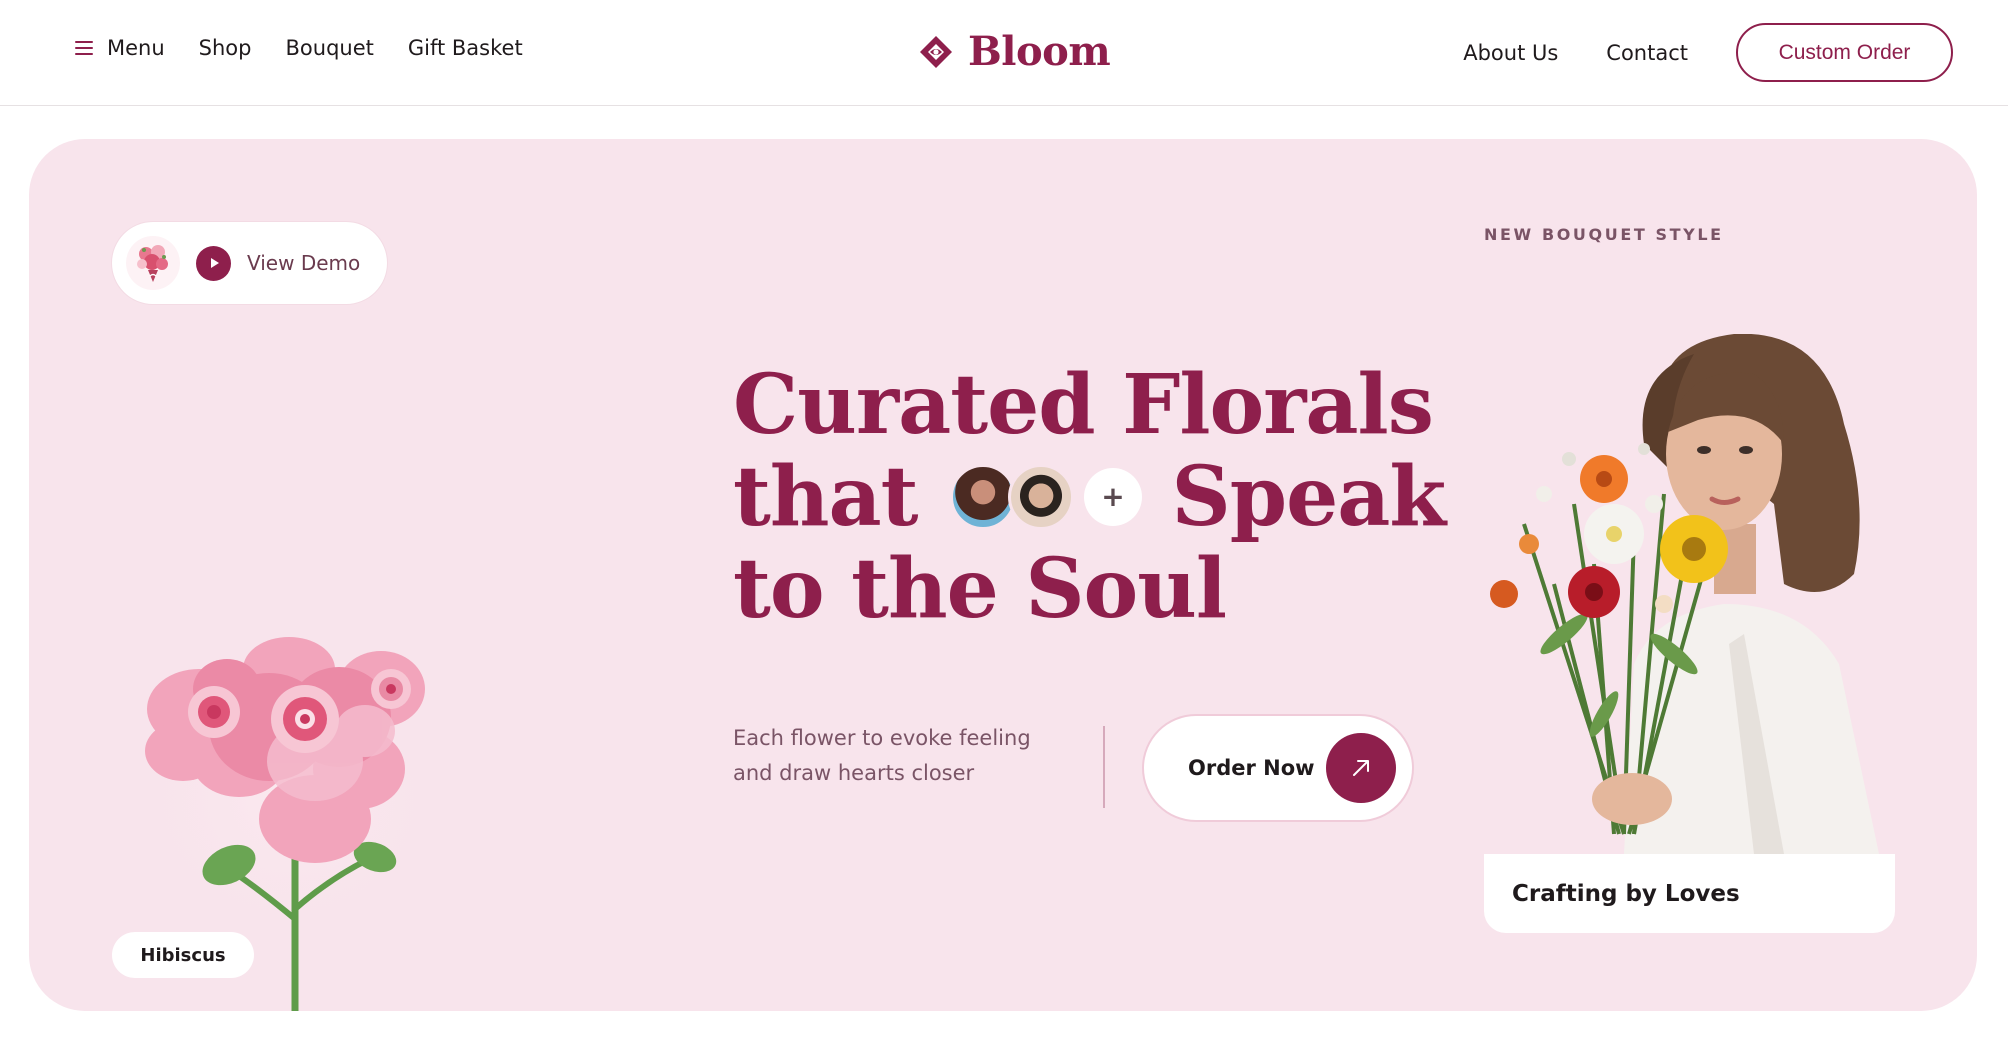 The height and width of the screenshot is (1046, 2008). What do you see at coordinates (1251, 768) in the screenshot?
I see `order-now-label: Order Now` at bounding box center [1251, 768].